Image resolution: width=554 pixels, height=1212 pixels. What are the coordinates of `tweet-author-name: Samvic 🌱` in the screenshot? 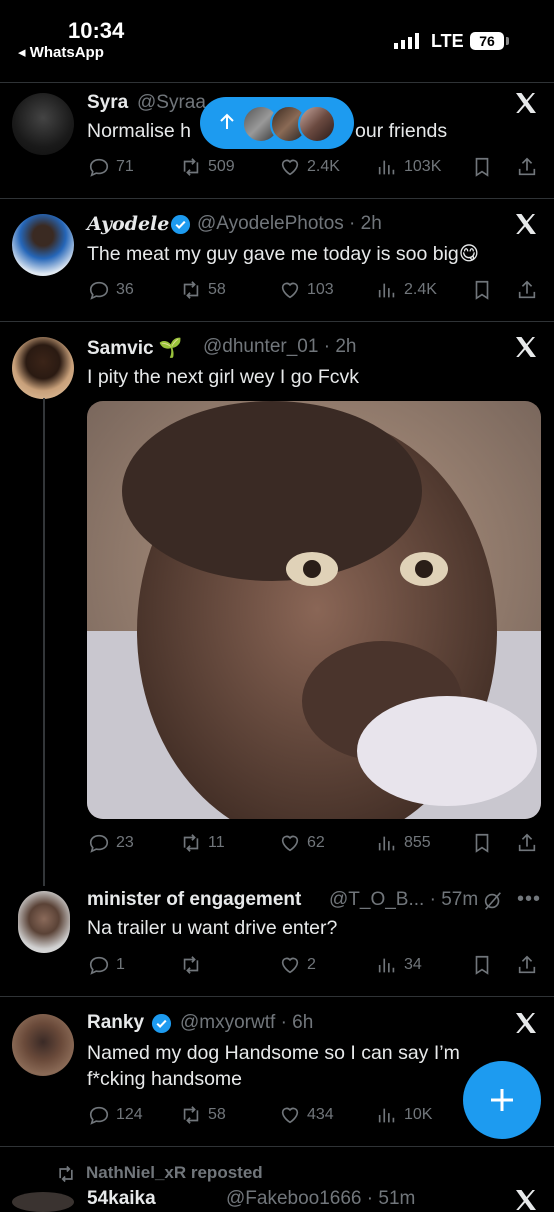 It's located at (134, 348).